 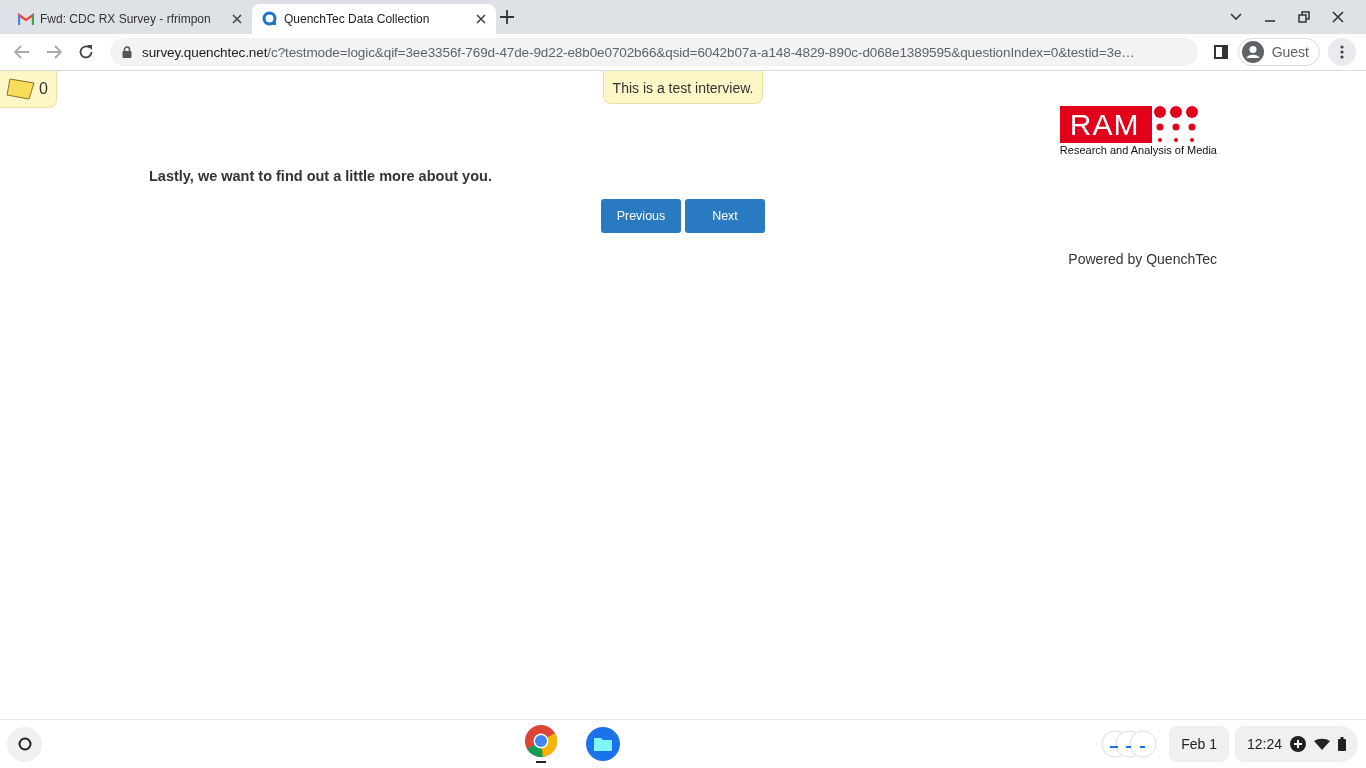 I want to click on browser-tab: QuenchTec Data Collection, so click(x=374, y=19).